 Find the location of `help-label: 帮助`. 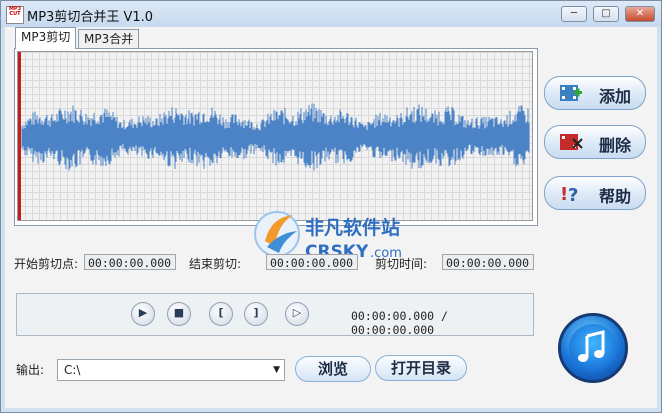

help-label: 帮助 is located at coordinates (615, 196).